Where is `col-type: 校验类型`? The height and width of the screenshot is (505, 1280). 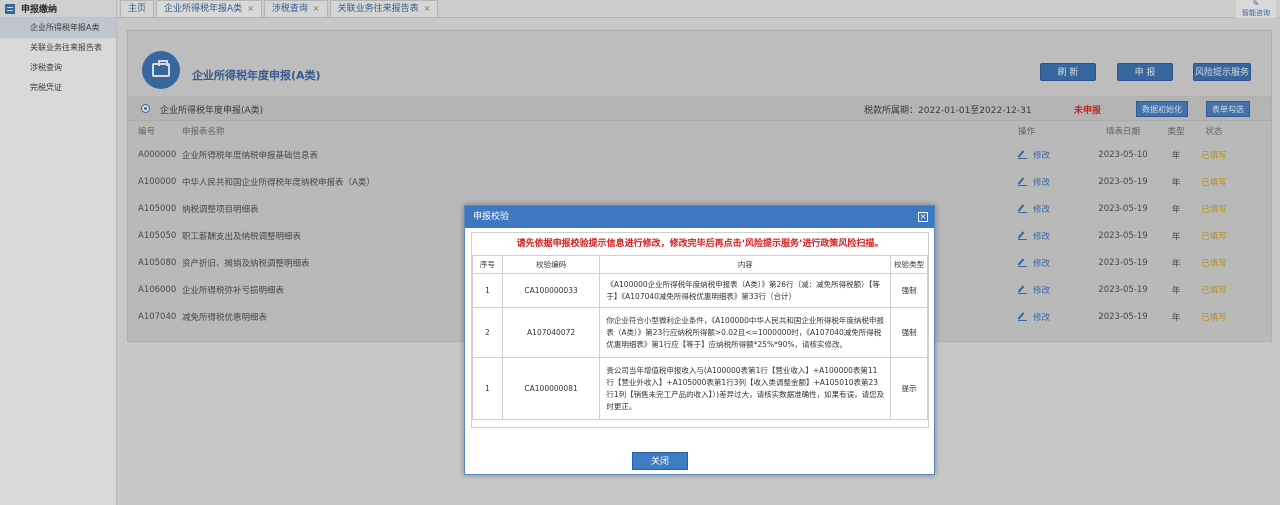
col-type: 校验类型 is located at coordinates (909, 264).